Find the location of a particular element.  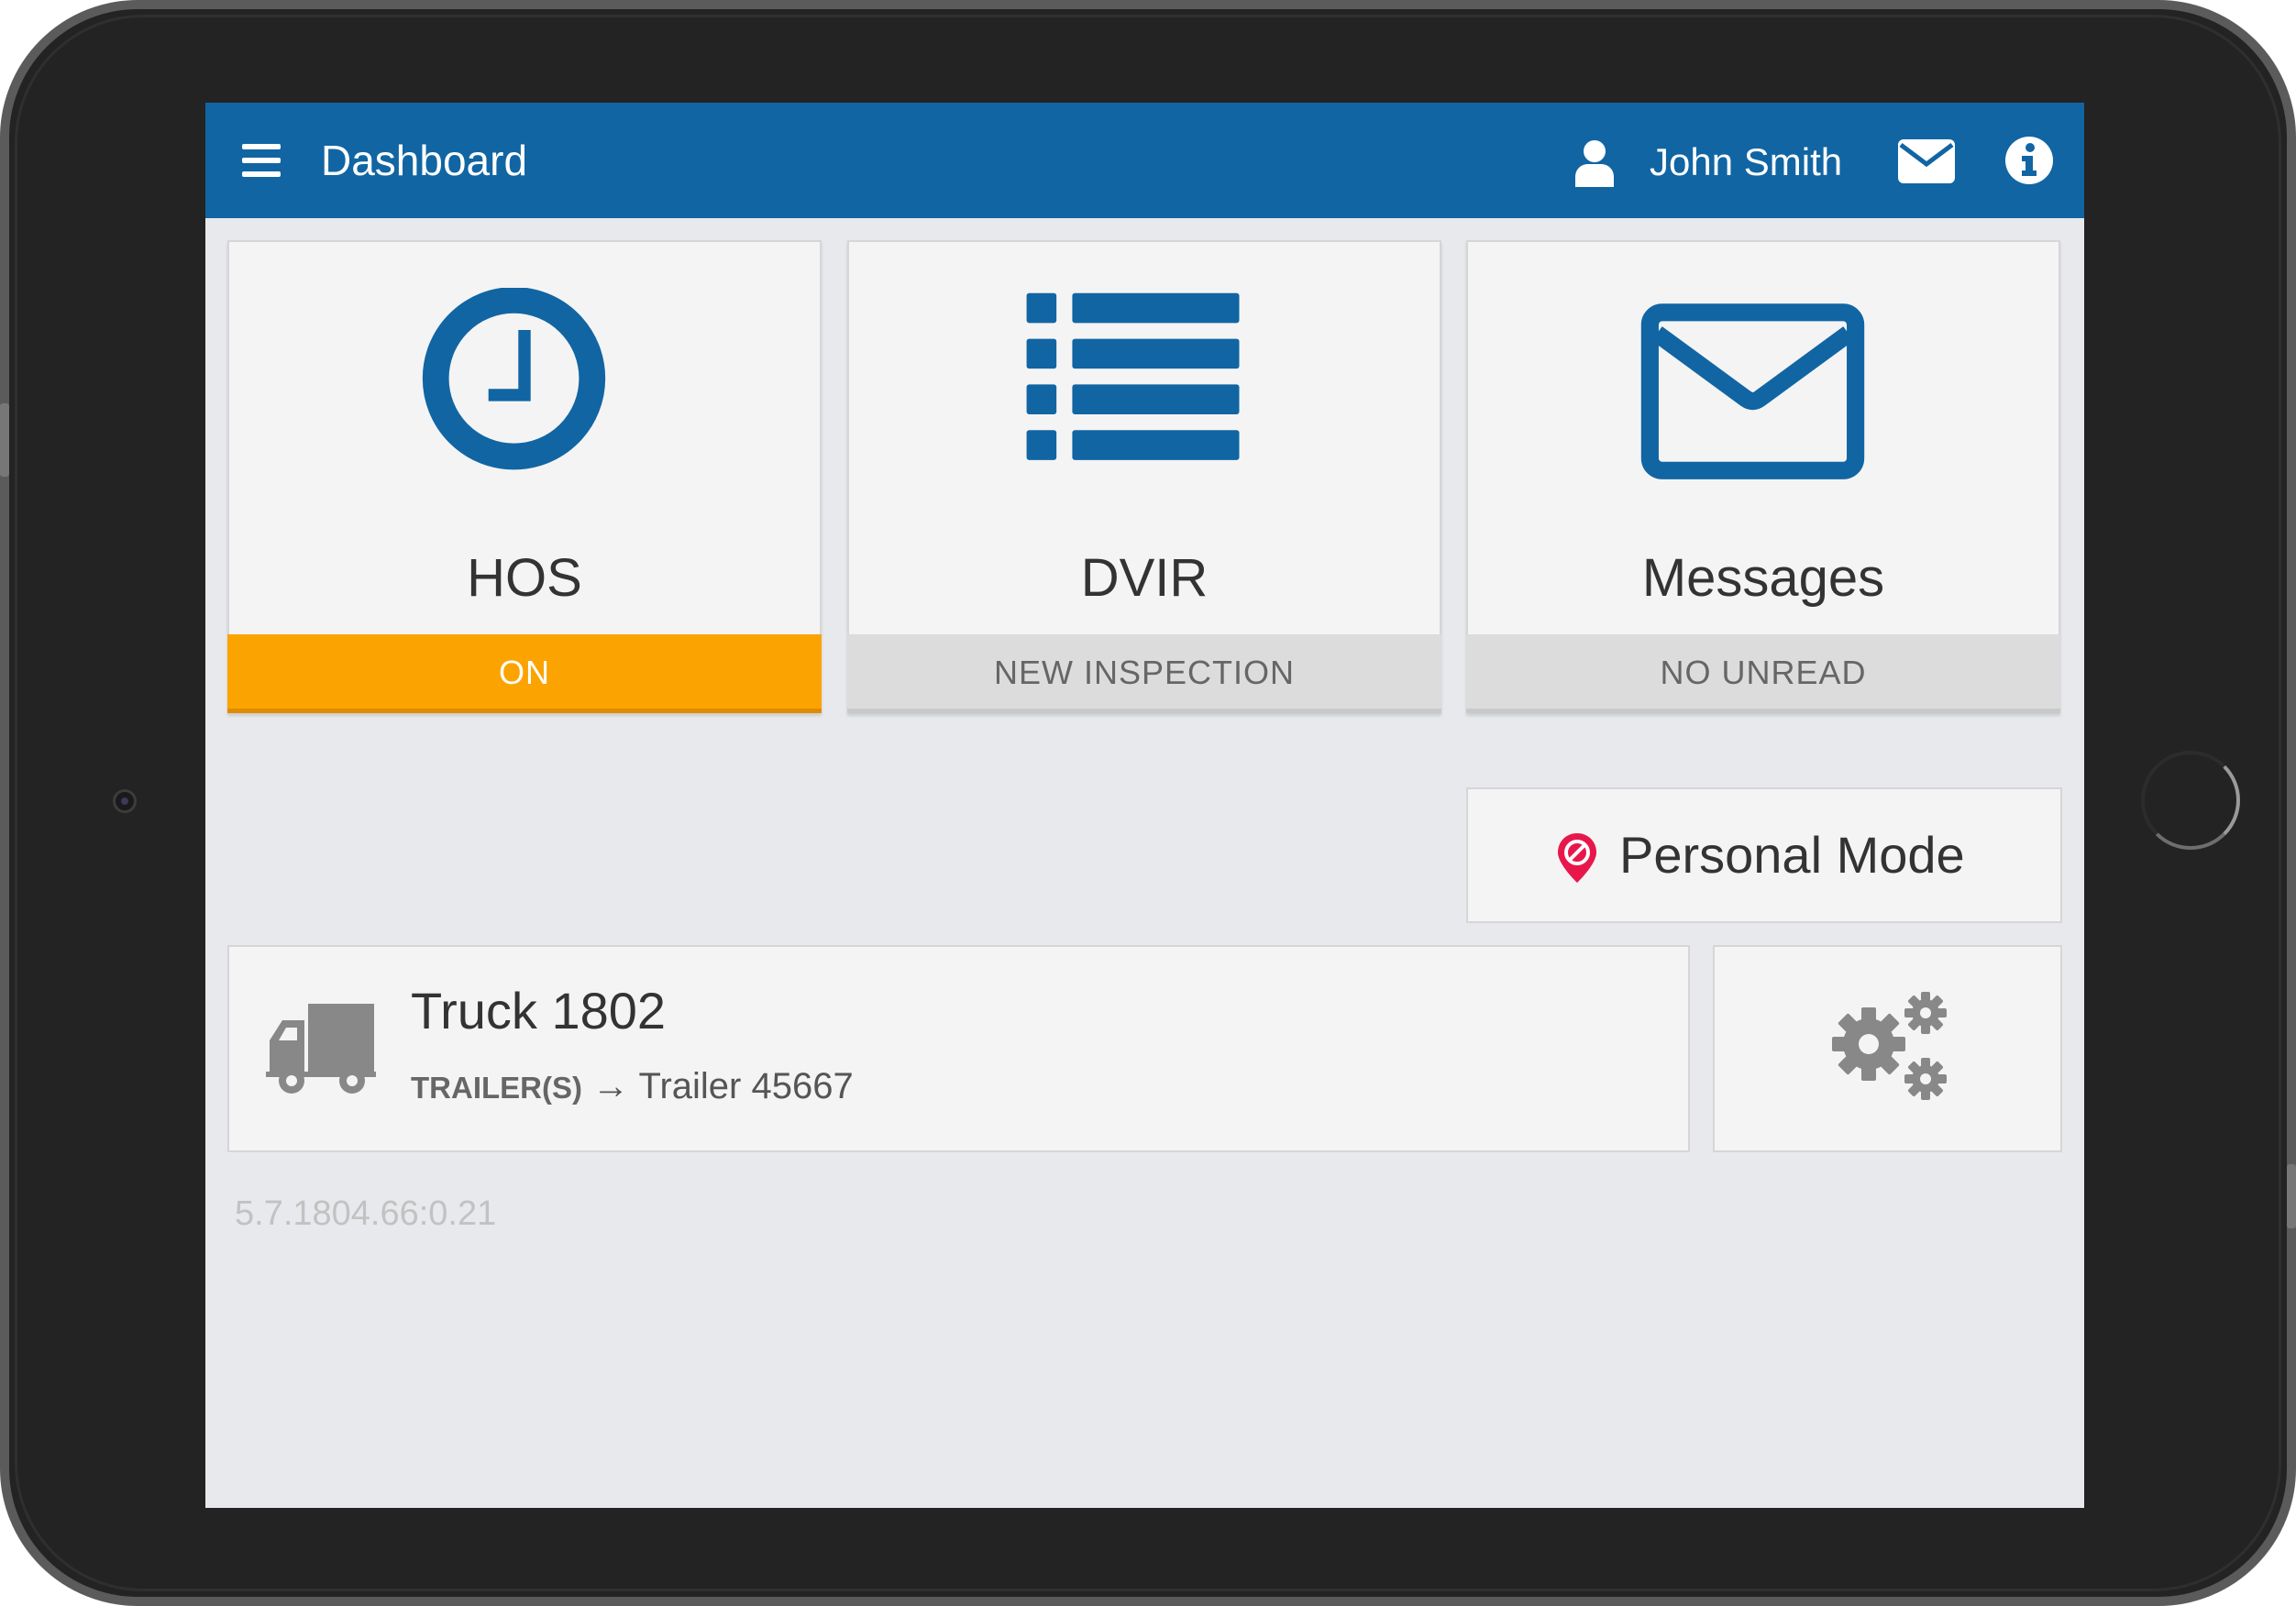

trailer-value: Trailer 45667 is located at coordinates (746, 1086).